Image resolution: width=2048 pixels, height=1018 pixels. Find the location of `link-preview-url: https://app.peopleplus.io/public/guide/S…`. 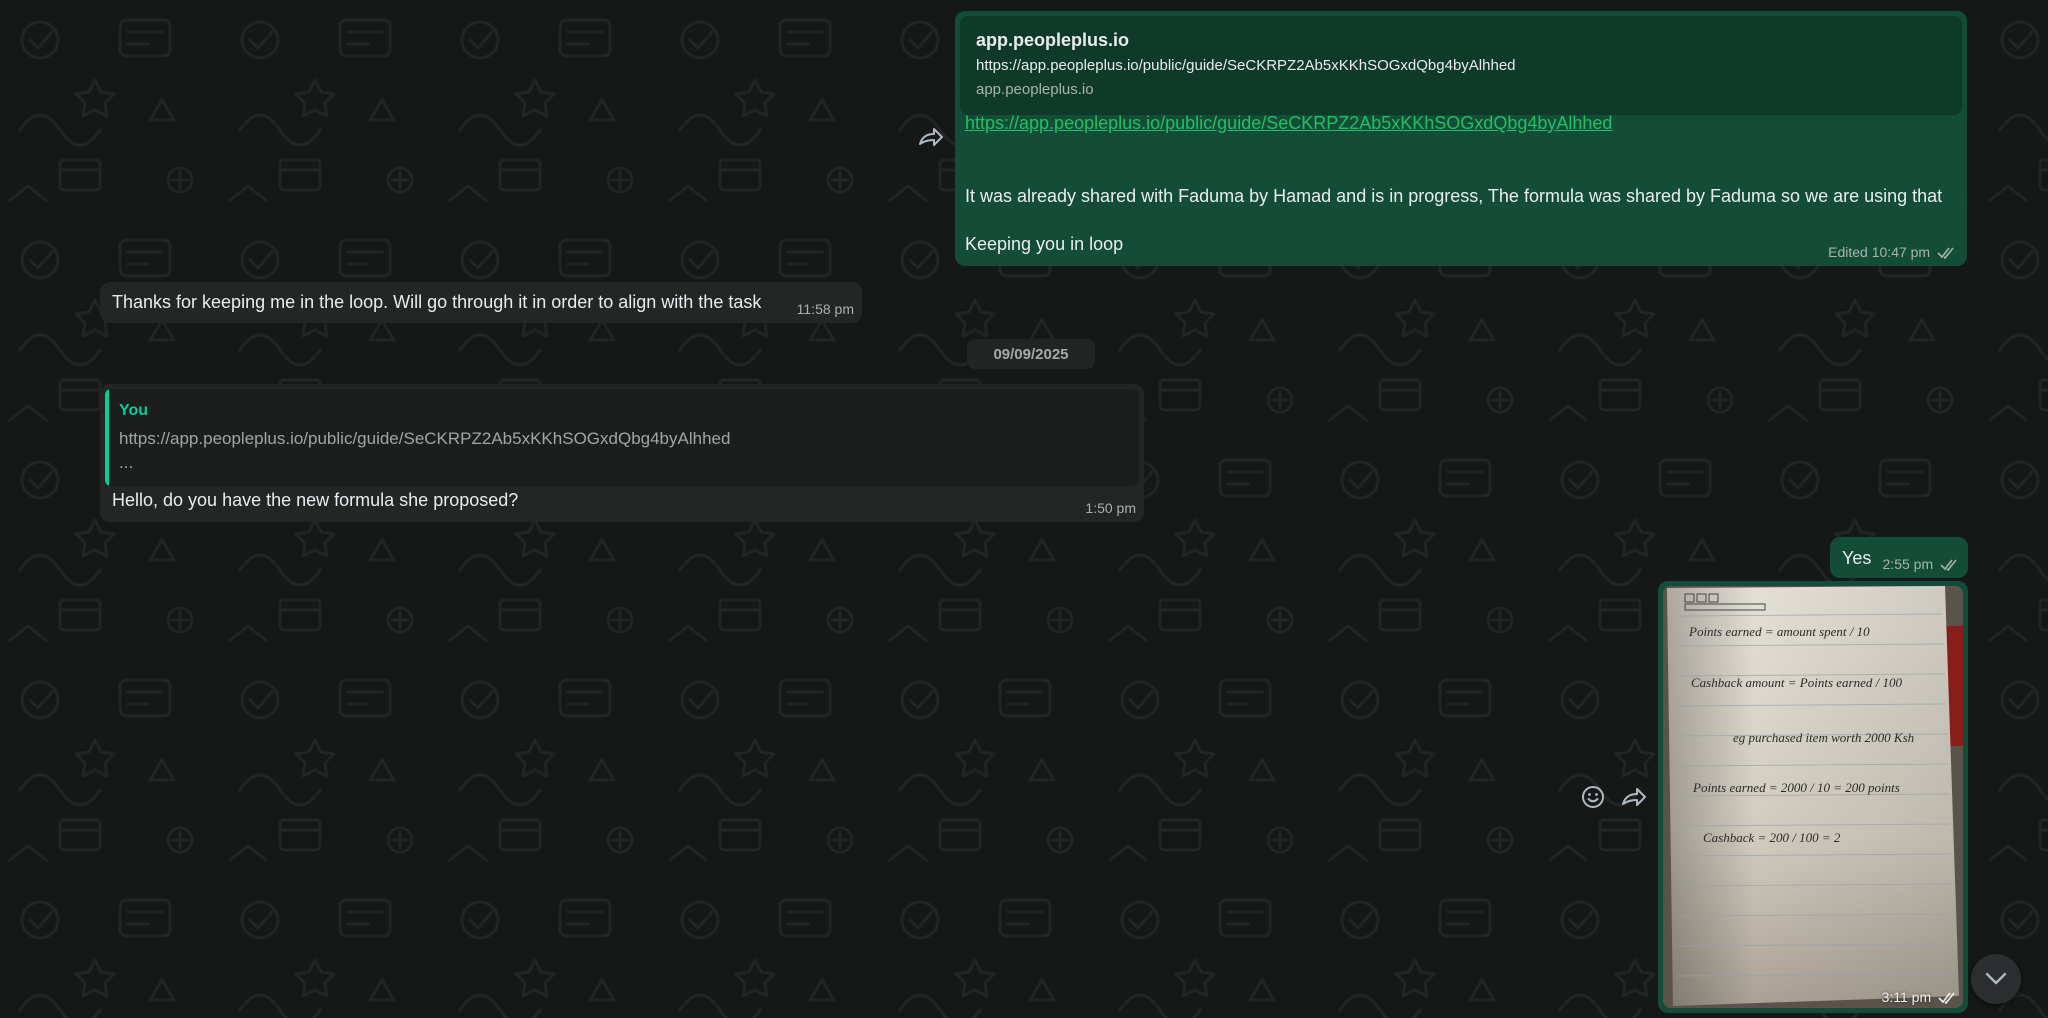

link-preview-url: https://app.peopleplus.io/public/guide/S… is located at coordinates (1246, 65).